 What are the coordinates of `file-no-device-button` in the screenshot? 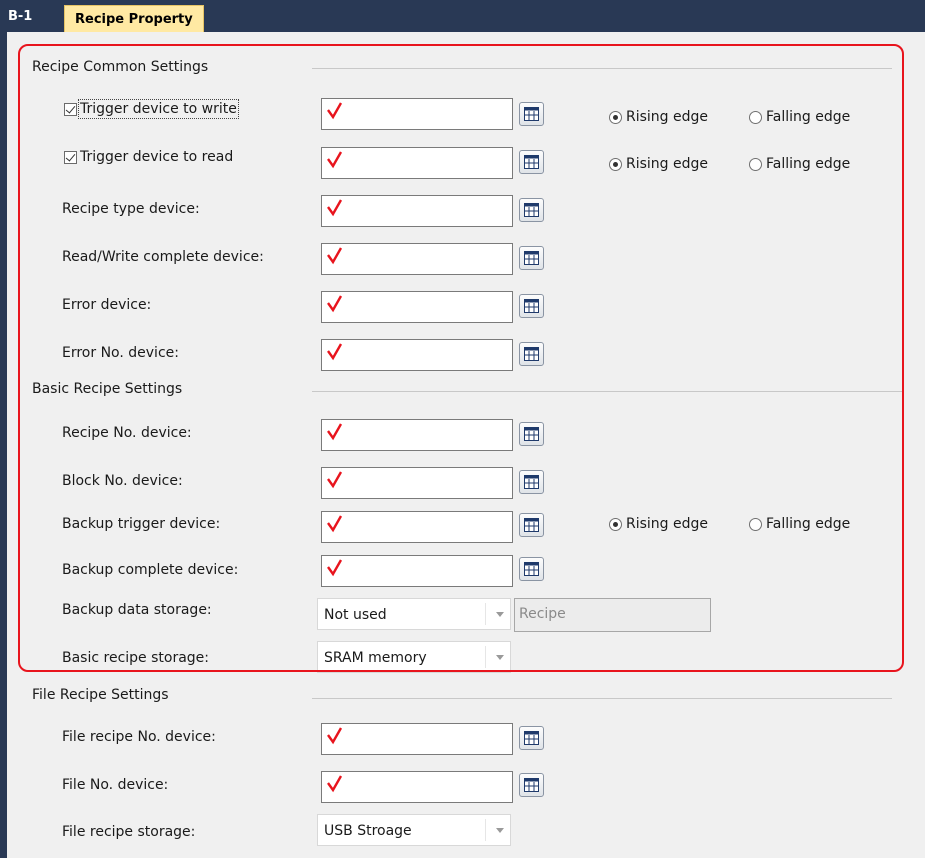 It's located at (531, 785).